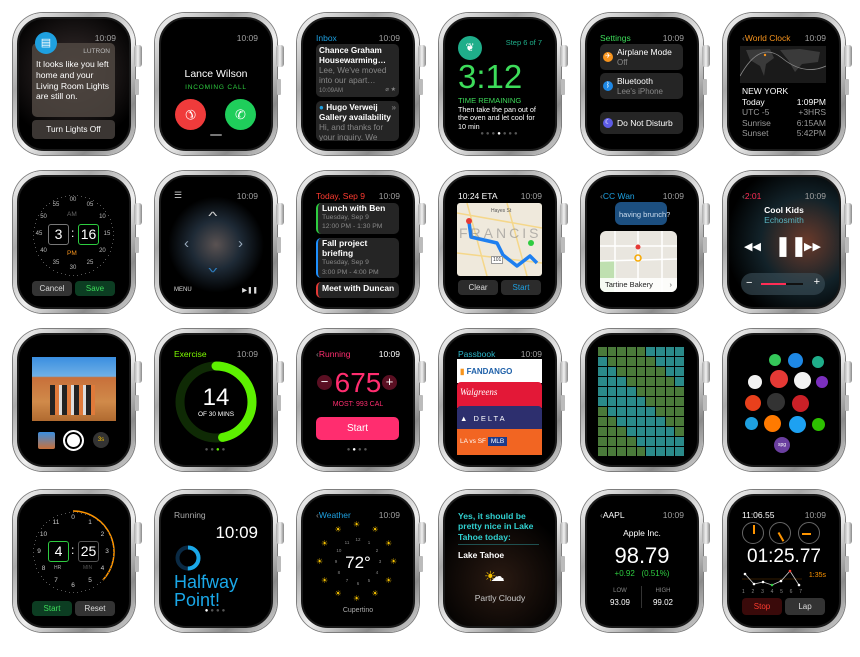 Image resolution: width=860 pixels, height=657 pixels. What do you see at coordinates (802, 380) in the screenshot?
I see `app-icon-american` at bounding box center [802, 380].